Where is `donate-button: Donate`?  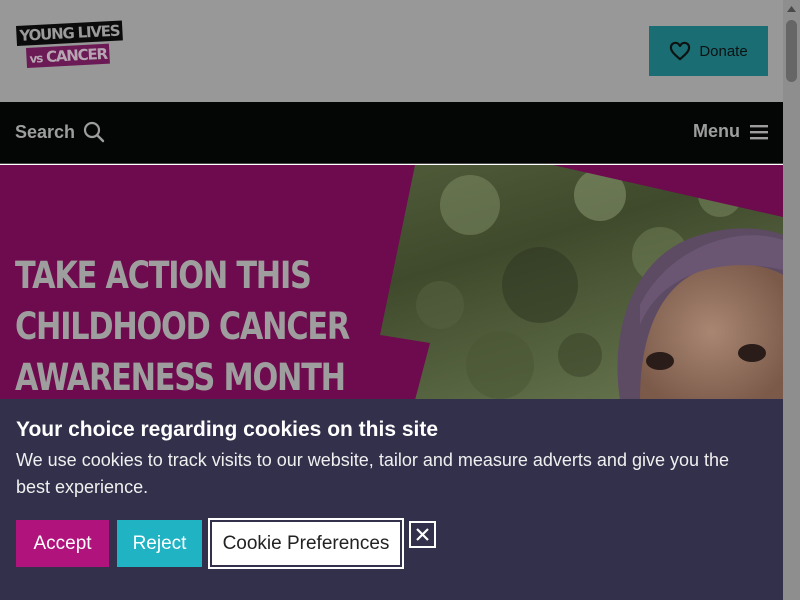
donate-button: Donate is located at coordinates (708, 51).